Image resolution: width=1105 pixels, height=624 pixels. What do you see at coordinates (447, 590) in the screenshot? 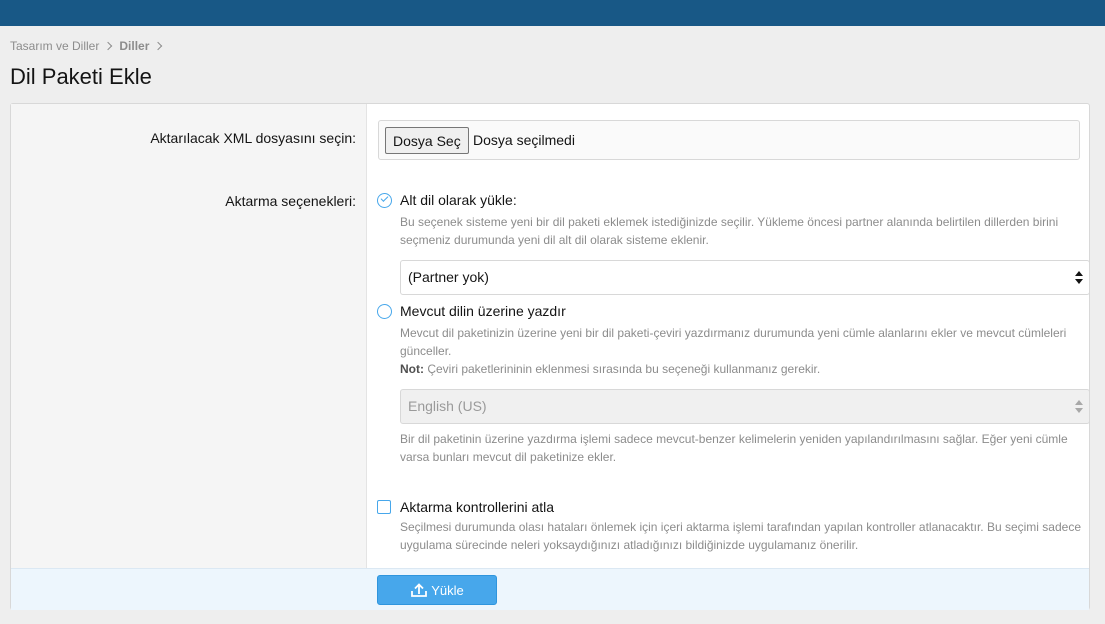
I see `upload-button-label: Yükle` at bounding box center [447, 590].